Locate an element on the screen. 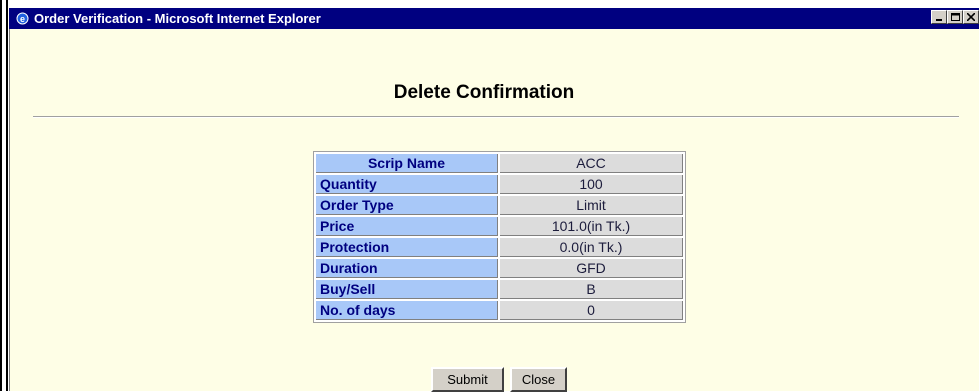 The image size is (979, 392). row-value-duration: GFD is located at coordinates (591, 268).